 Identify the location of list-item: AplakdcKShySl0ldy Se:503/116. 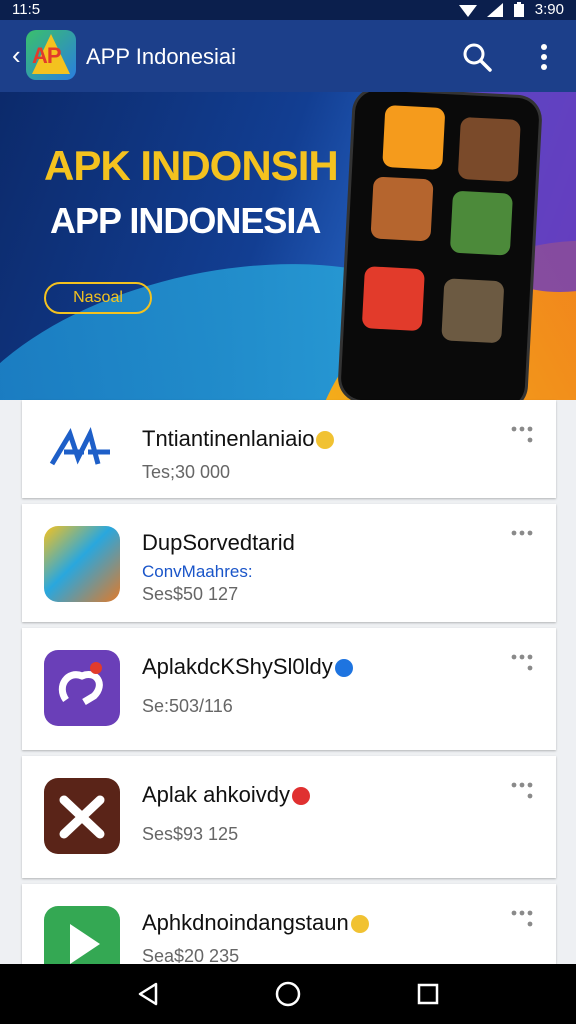
(289, 689).